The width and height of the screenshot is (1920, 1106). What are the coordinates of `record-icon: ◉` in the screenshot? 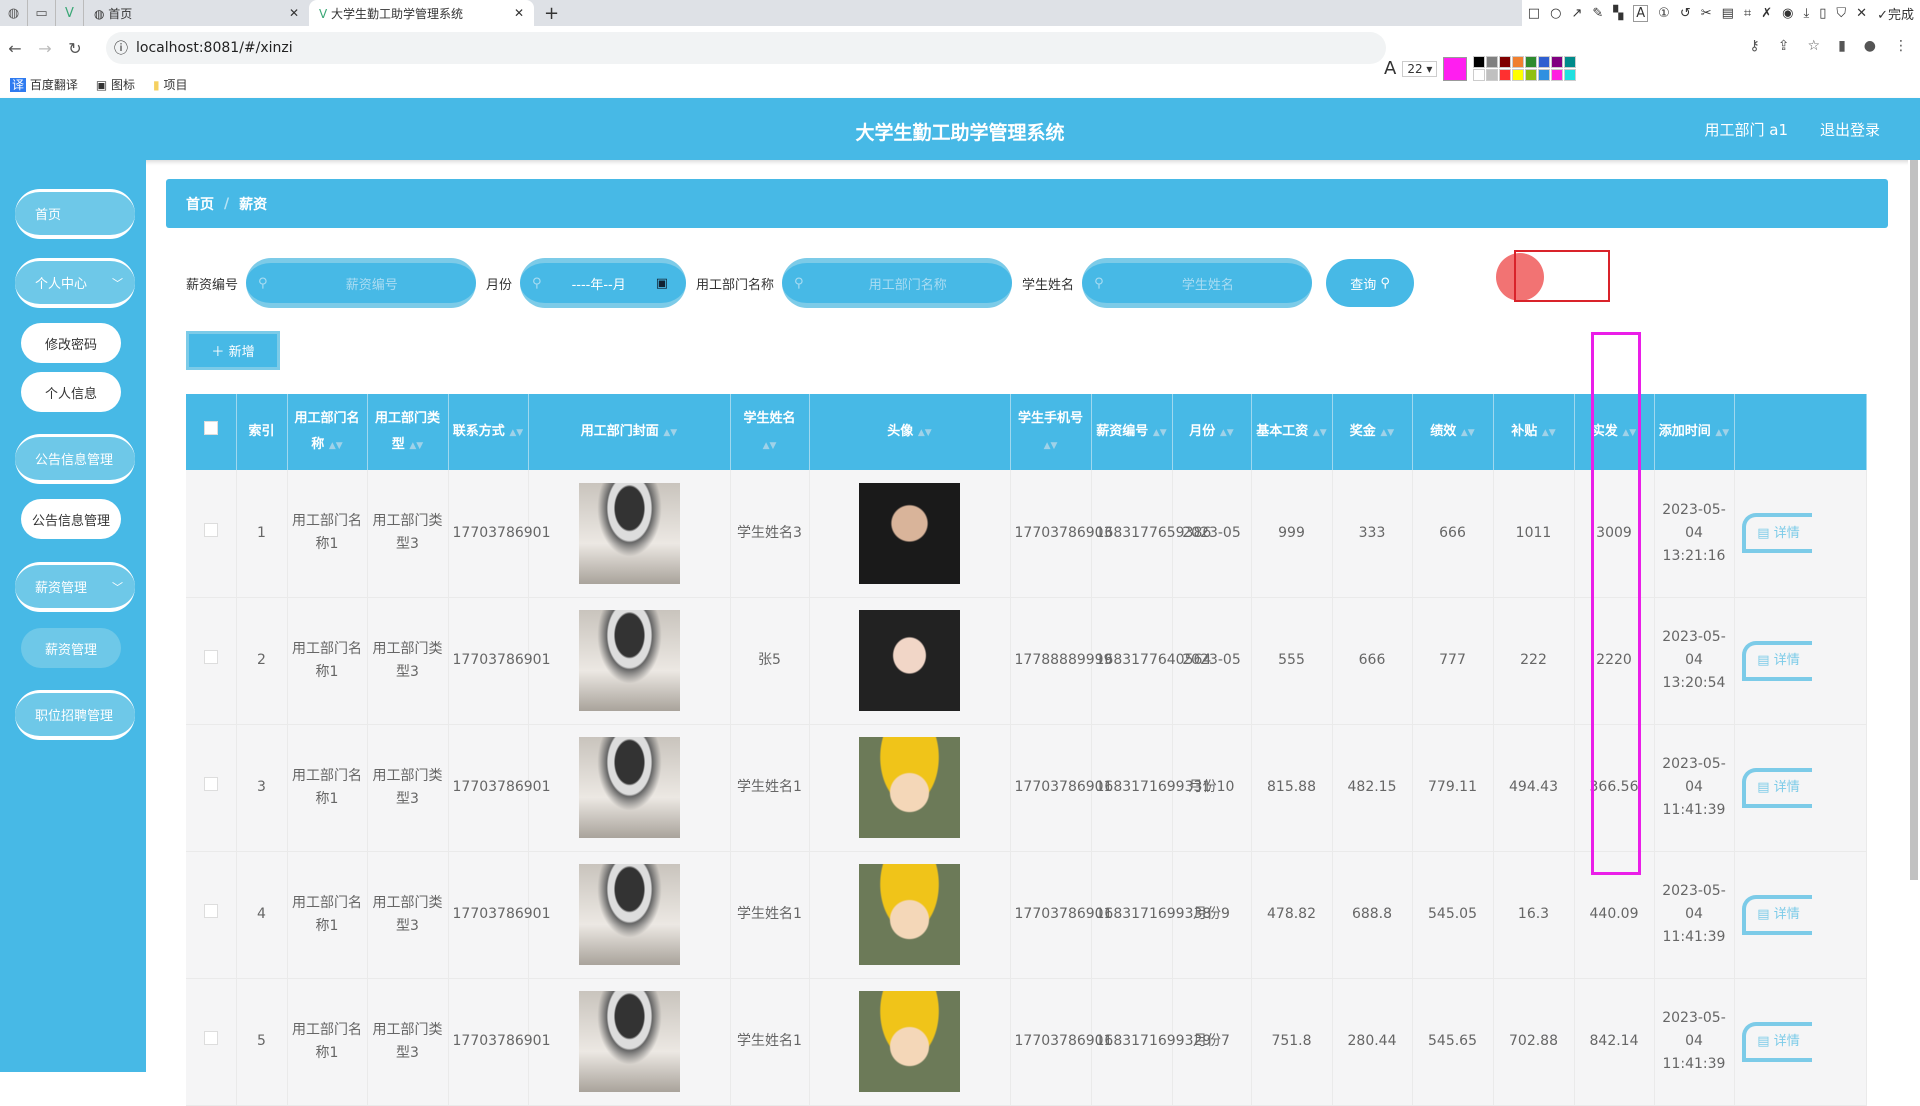 It's located at (1787, 13).